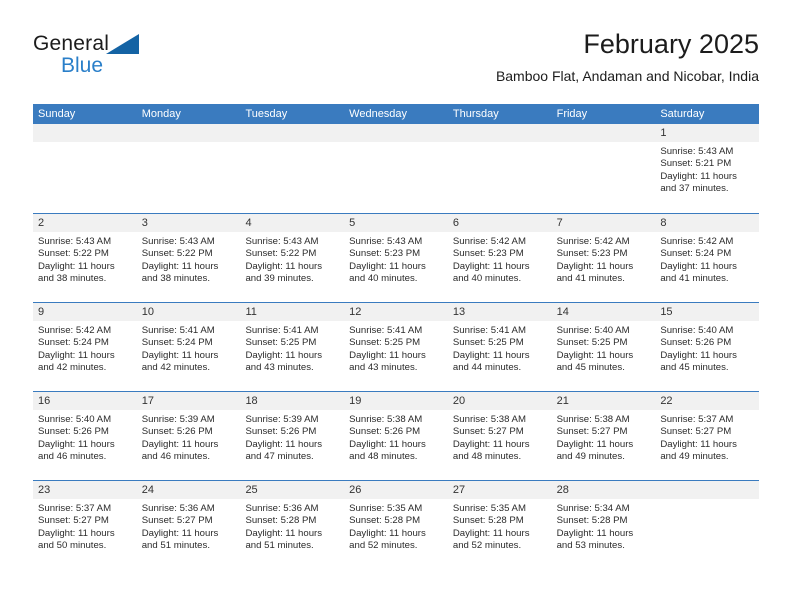  Describe the element at coordinates (562, 490) in the screenshot. I see `day-number: 28` at that location.